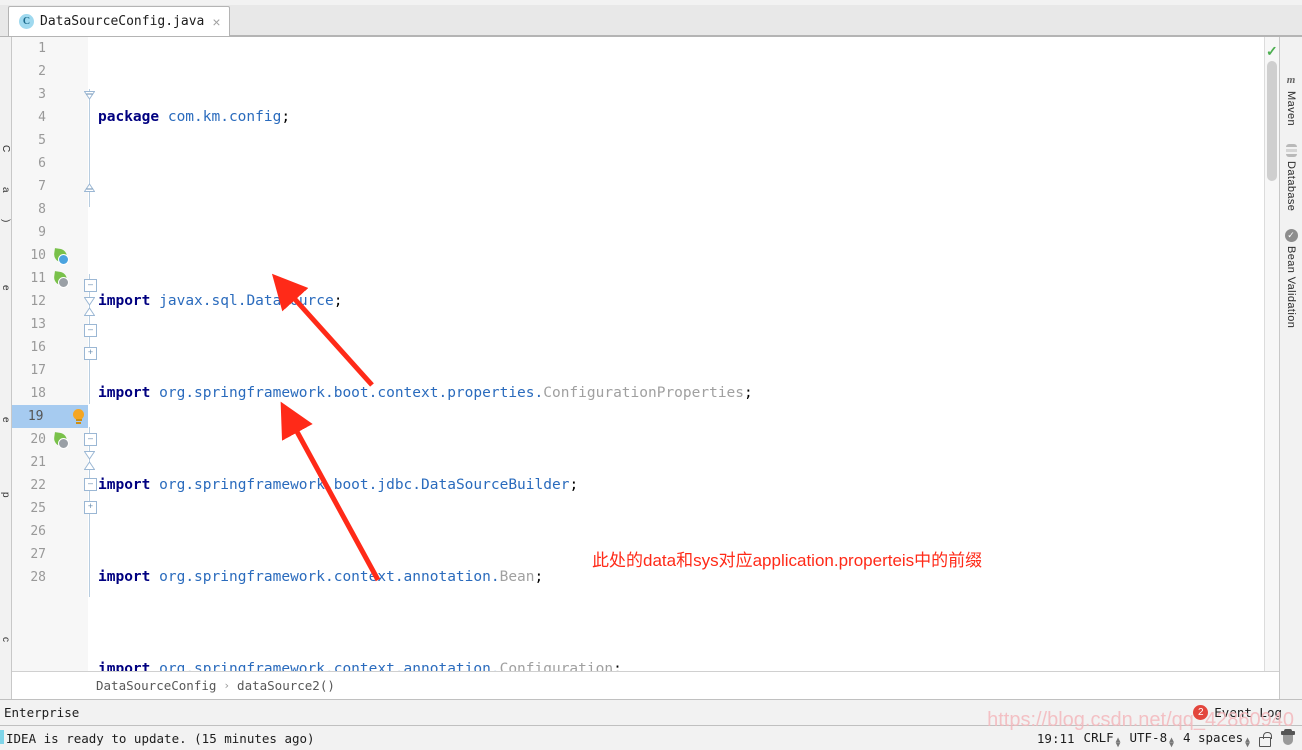 The width and height of the screenshot is (1302, 750). I want to click on line-number: 13, so click(38, 324).